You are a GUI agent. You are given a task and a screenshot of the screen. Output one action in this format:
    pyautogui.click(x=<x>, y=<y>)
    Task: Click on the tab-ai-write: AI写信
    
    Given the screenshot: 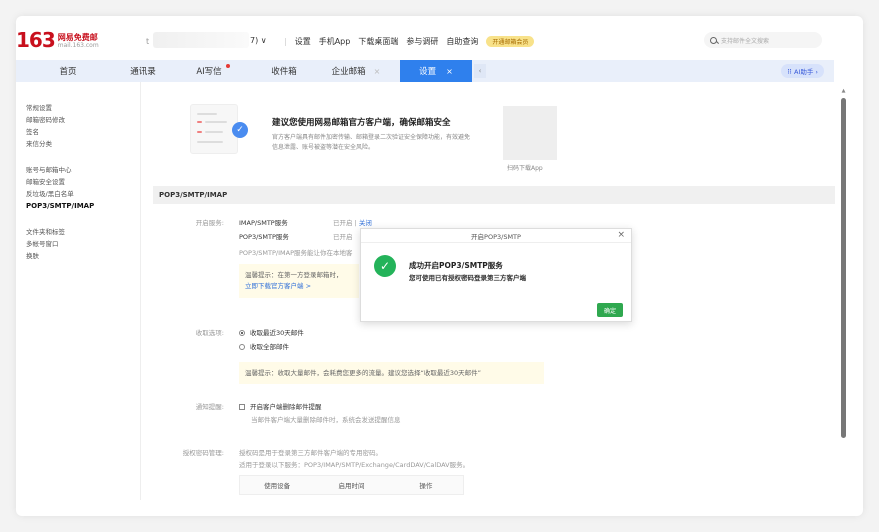 What is the action you would take?
    pyautogui.click(x=209, y=71)
    